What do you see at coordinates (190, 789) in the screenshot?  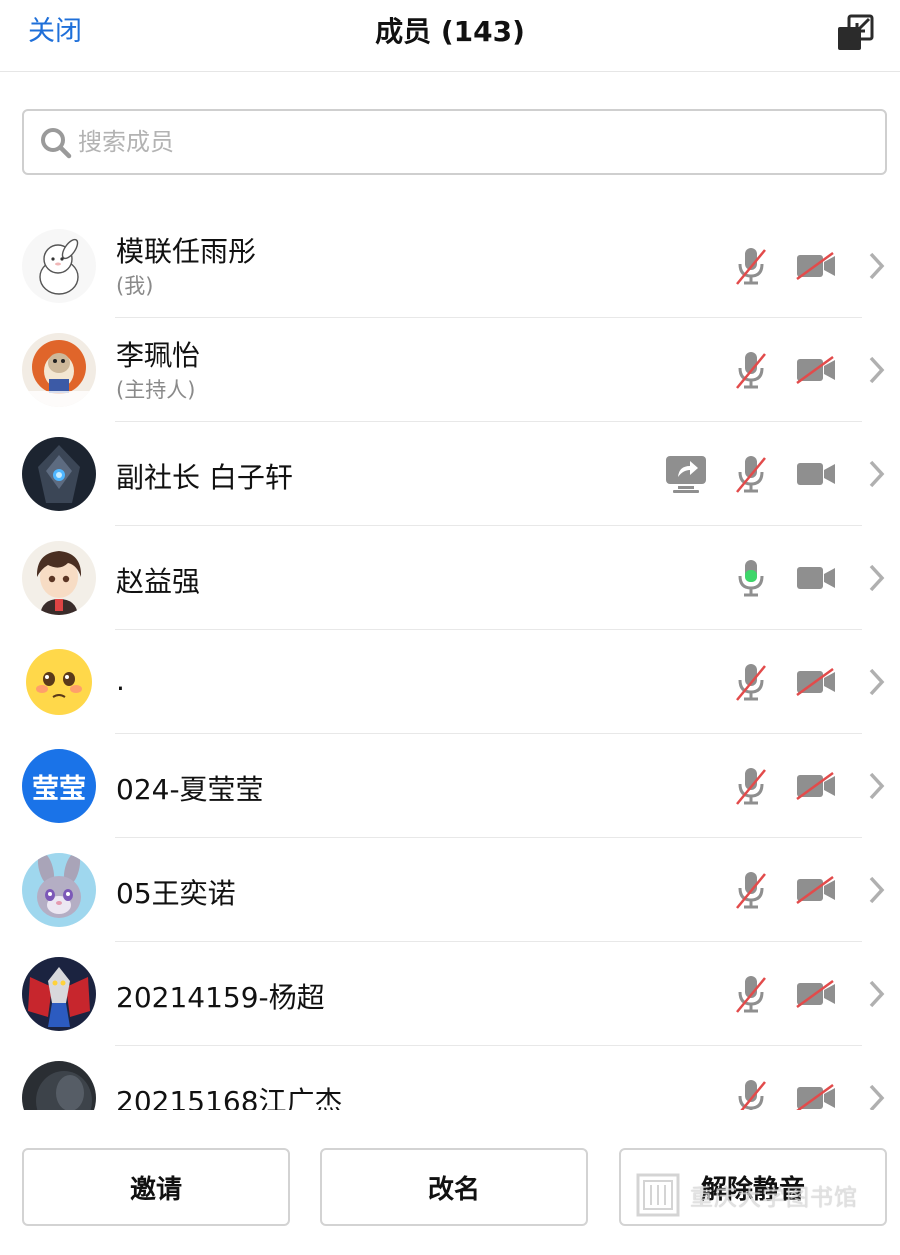 I see `member-name: 024-夏莹莹` at bounding box center [190, 789].